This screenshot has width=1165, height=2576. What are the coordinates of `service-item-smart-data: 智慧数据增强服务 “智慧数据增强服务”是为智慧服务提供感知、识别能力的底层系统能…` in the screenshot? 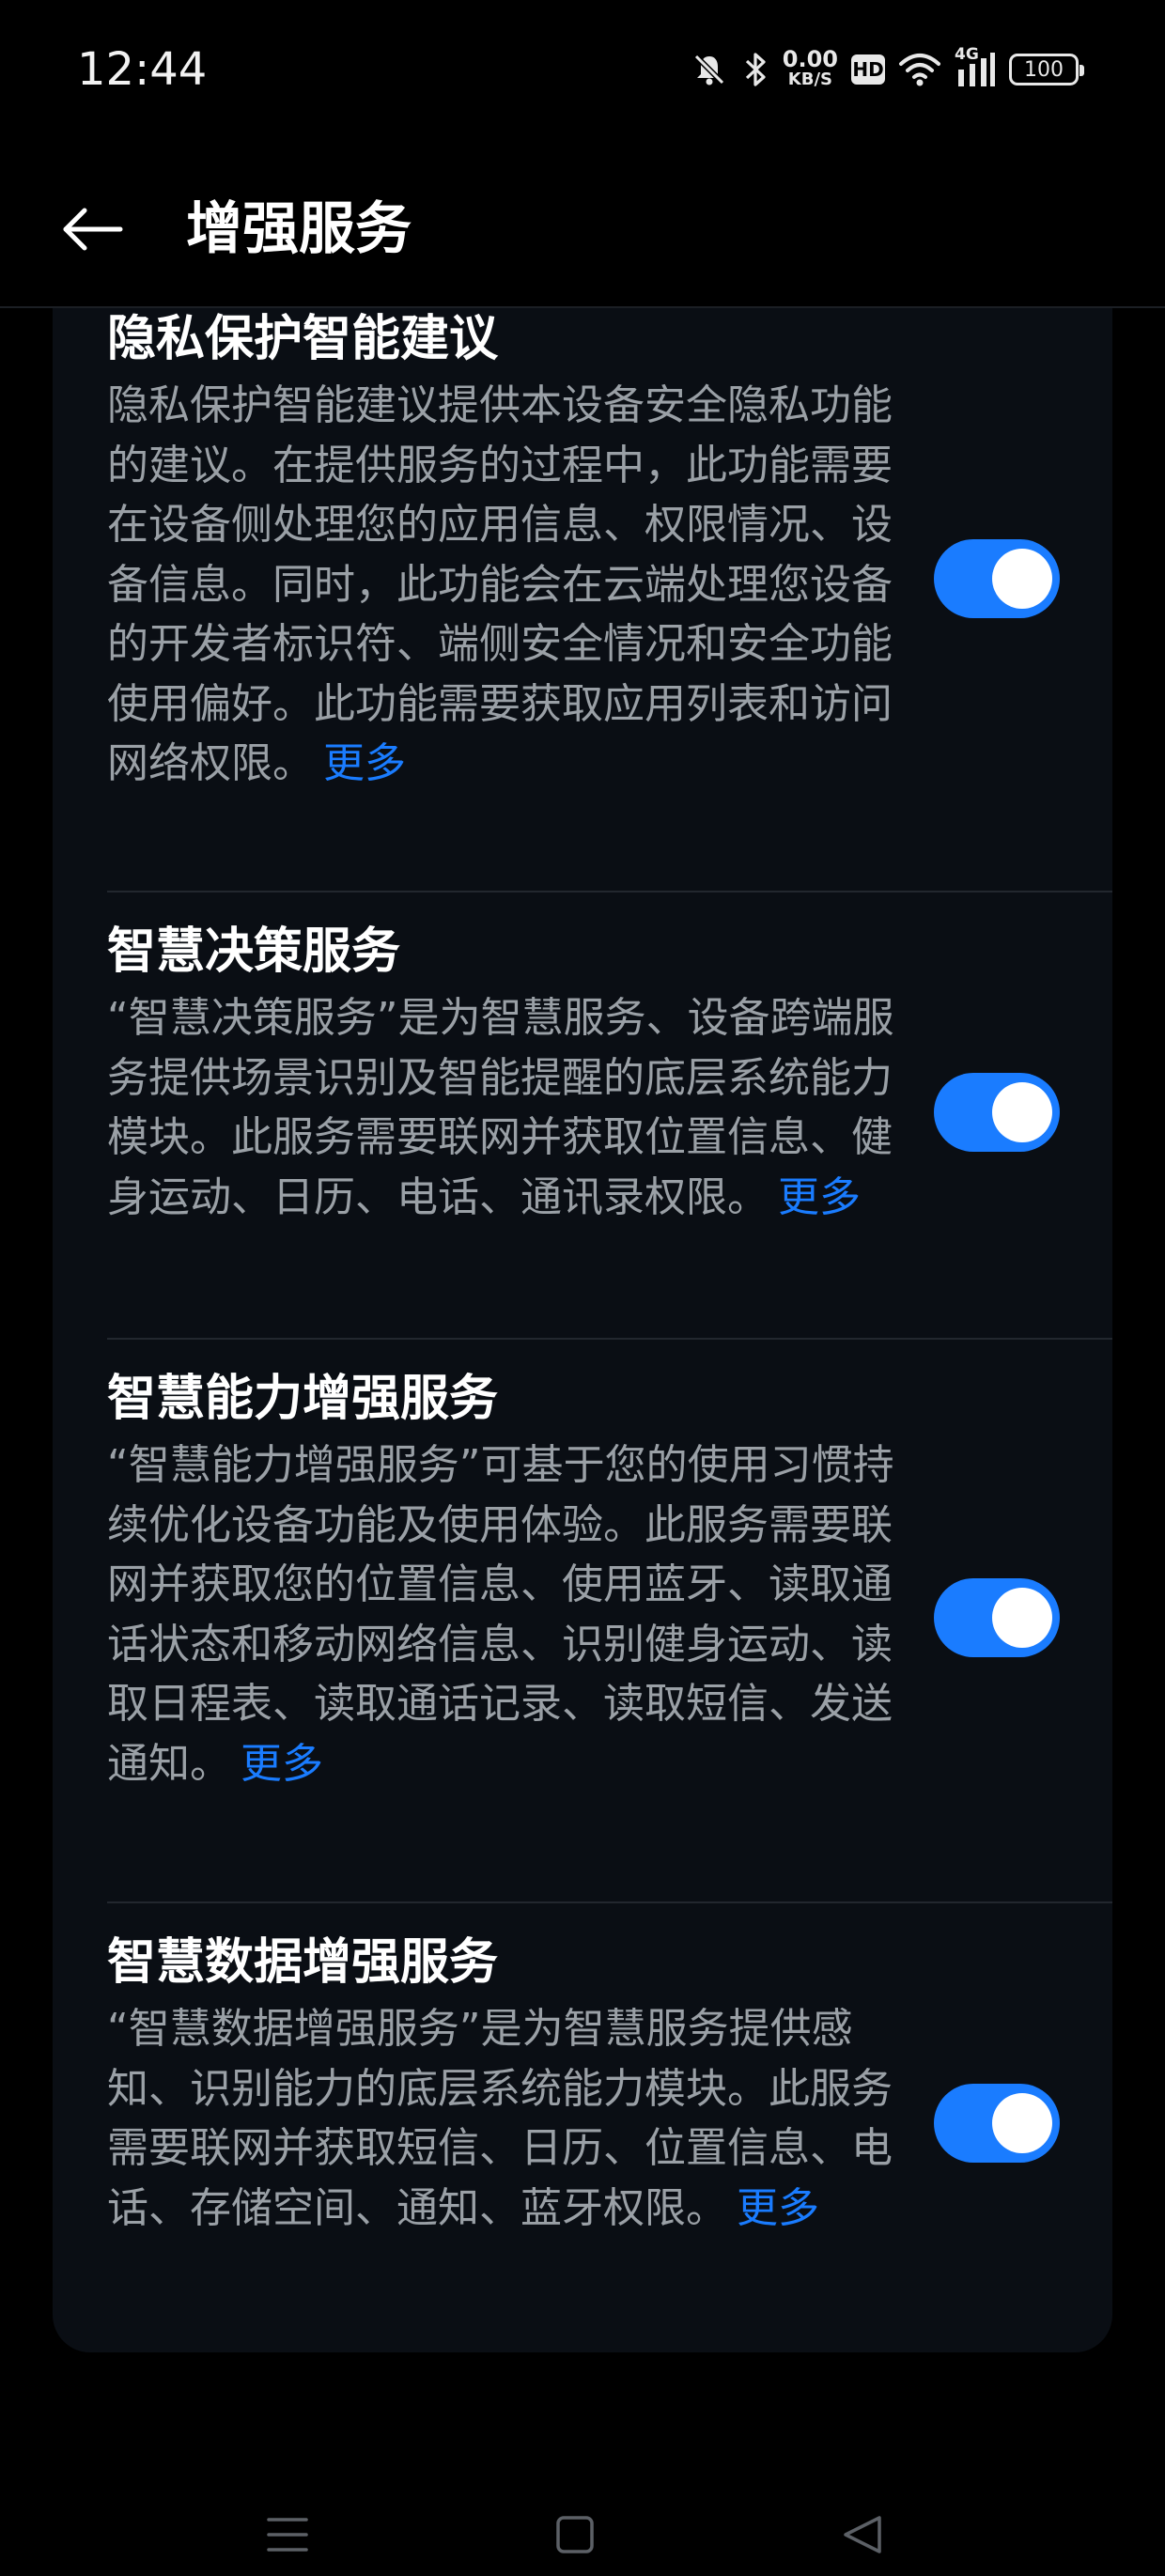 It's located at (609, 2084).